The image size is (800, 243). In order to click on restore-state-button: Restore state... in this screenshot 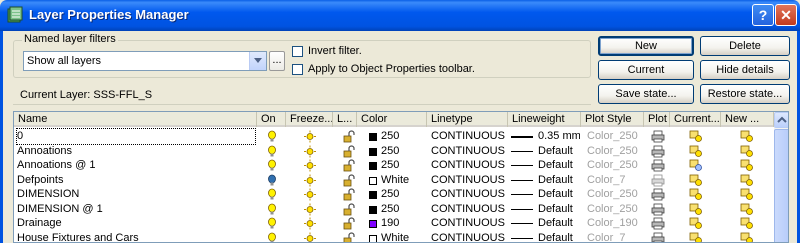, I will do `click(745, 94)`.